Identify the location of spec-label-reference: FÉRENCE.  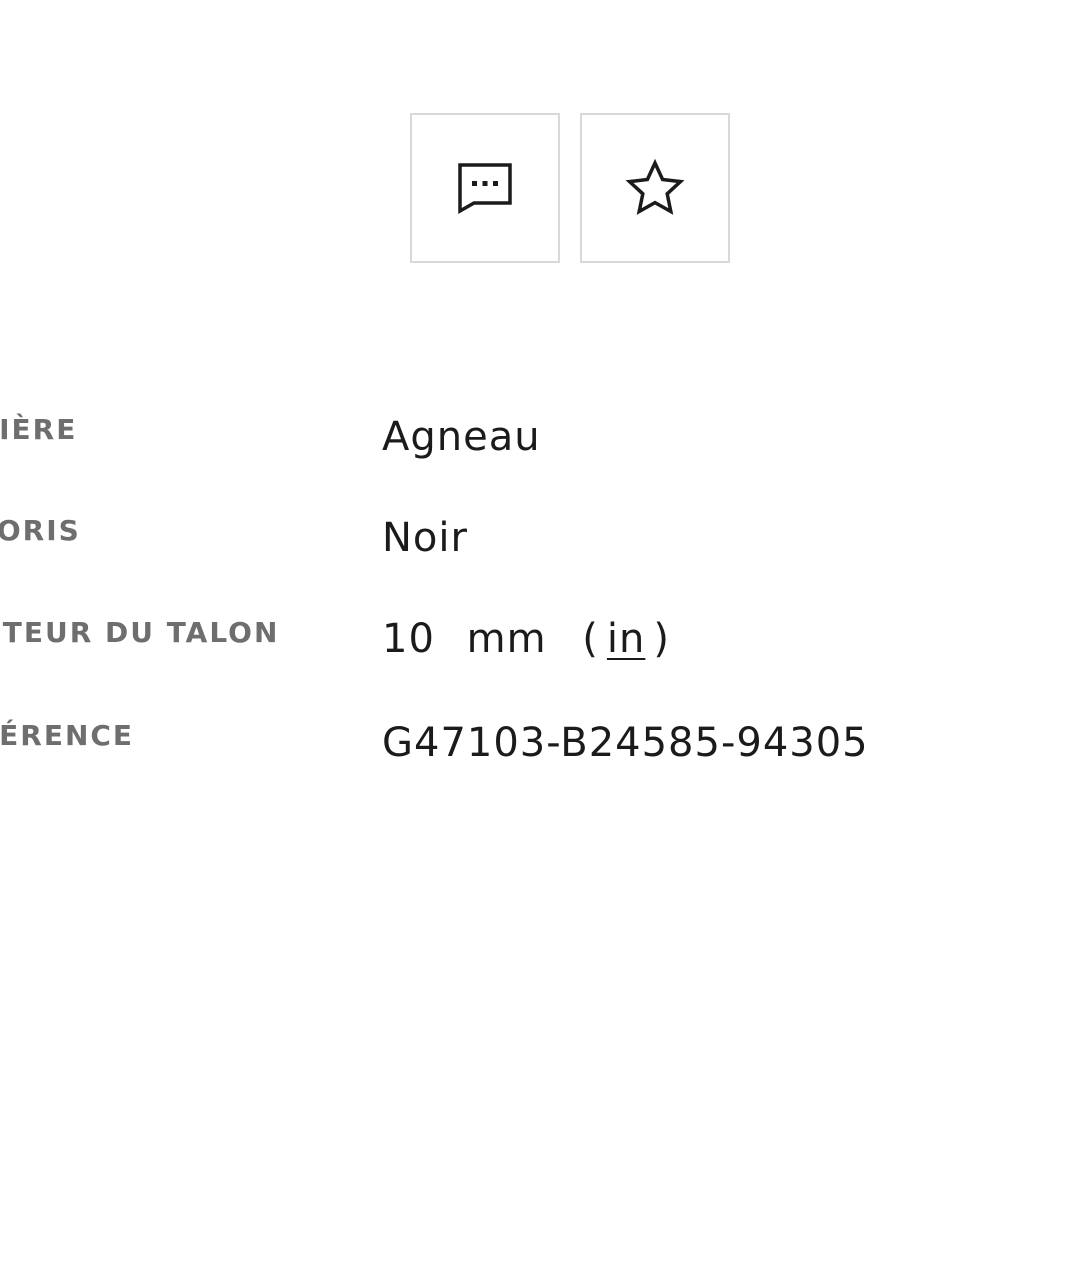
(67, 735).